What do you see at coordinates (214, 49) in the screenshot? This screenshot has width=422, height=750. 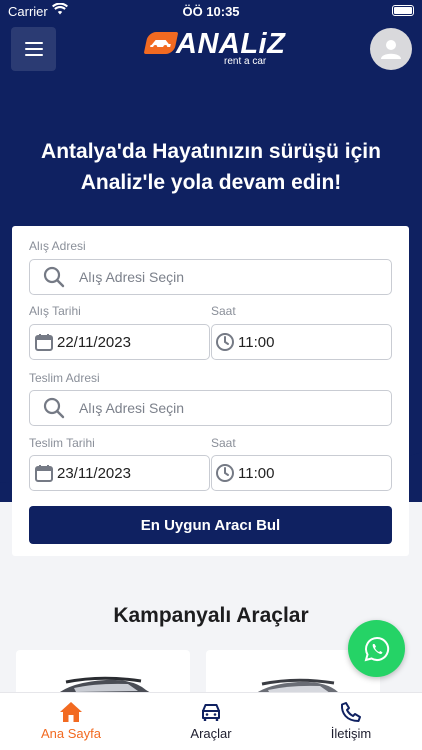 I see `brand-logo: ANALiZ rent a car` at bounding box center [214, 49].